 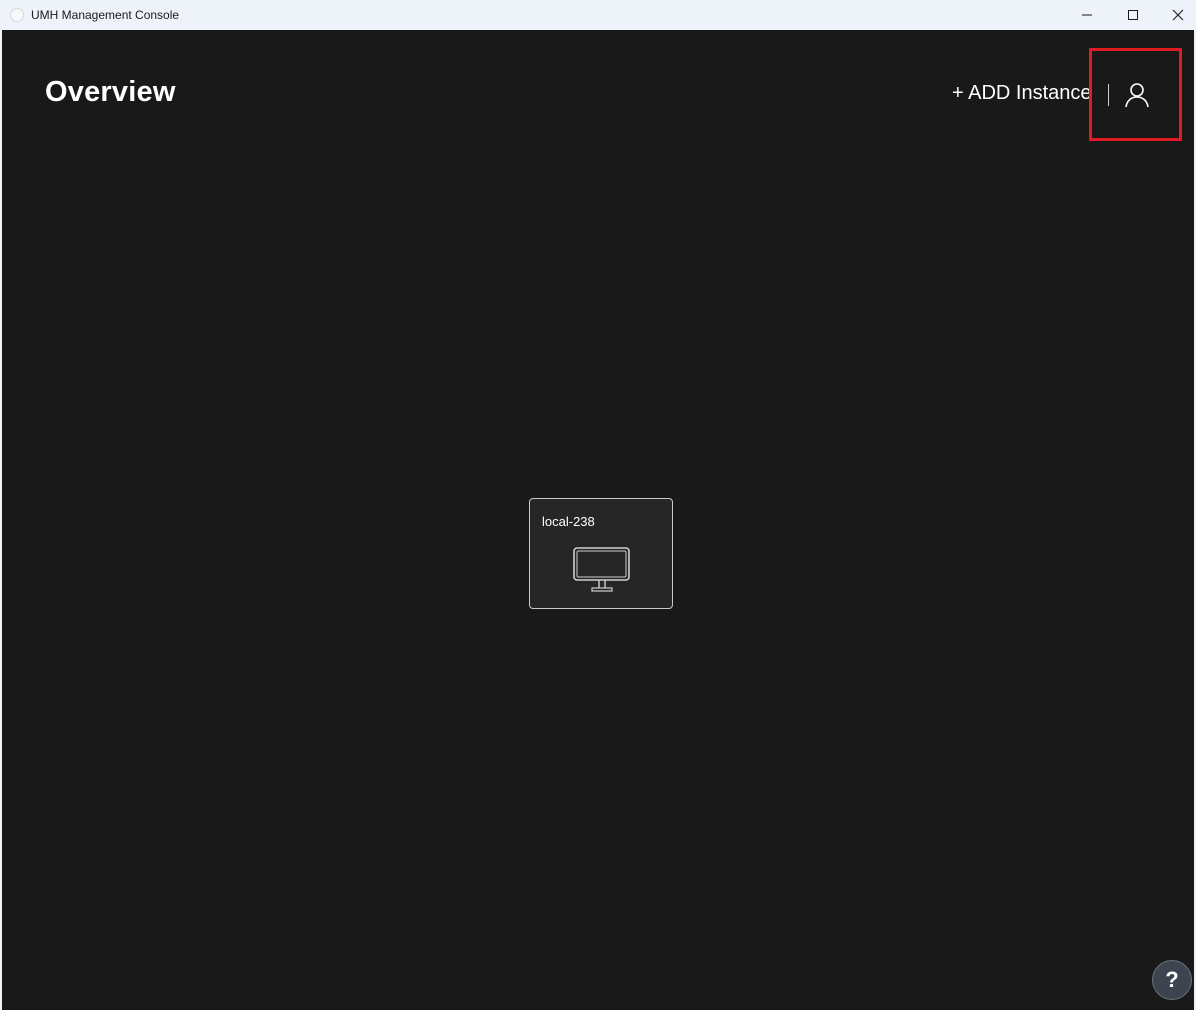 What do you see at coordinates (598, 15) in the screenshot?
I see `window-titlebar: UMH Management Console` at bounding box center [598, 15].